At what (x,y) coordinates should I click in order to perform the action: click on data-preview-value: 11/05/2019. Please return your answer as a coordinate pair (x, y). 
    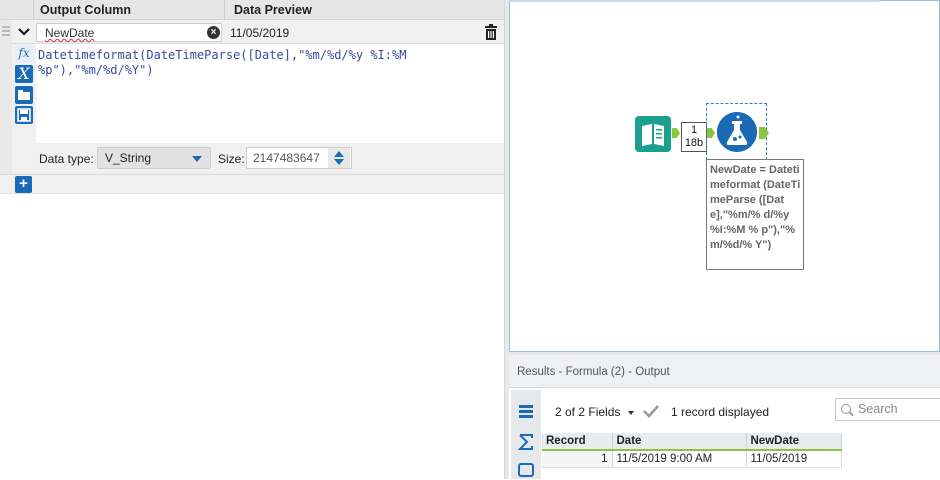
    Looking at the image, I should click on (260, 33).